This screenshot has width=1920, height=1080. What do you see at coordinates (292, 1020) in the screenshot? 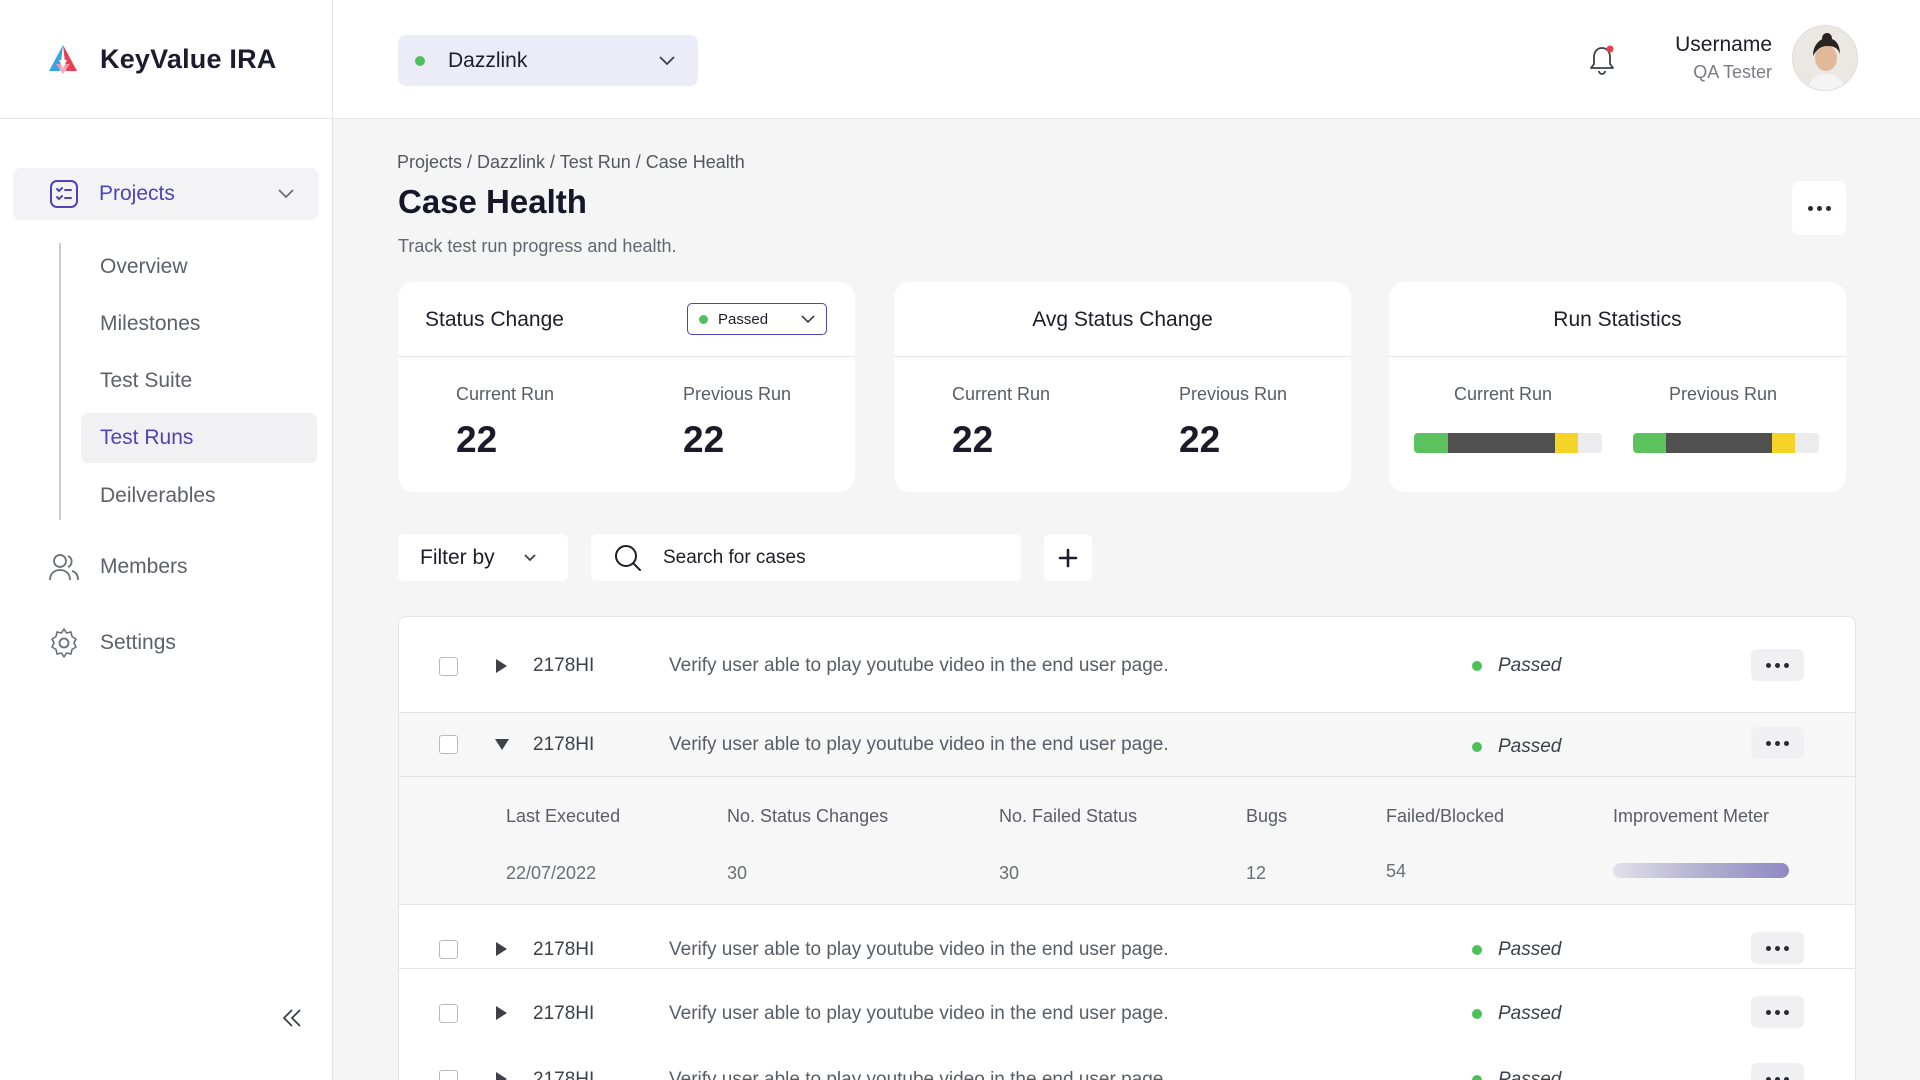
I see `collapse-sidebar-button` at bounding box center [292, 1020].